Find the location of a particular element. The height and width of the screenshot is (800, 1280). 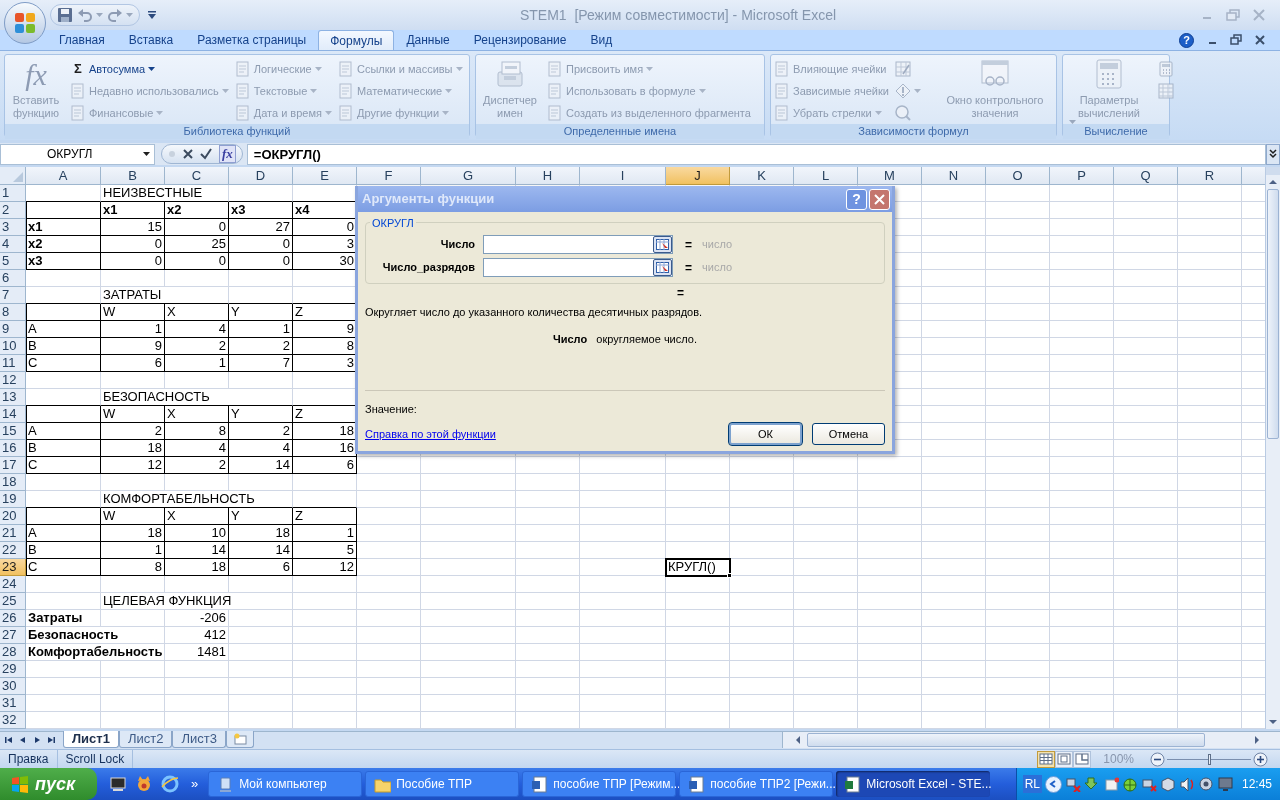

card-icon is located at coordinates (1110, 784).